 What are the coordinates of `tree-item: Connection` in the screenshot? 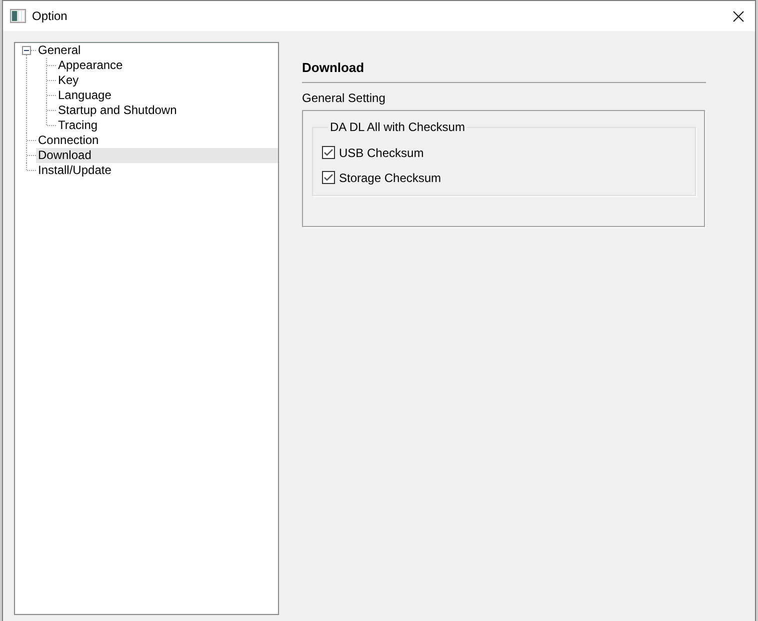 It's located at (157, 140).